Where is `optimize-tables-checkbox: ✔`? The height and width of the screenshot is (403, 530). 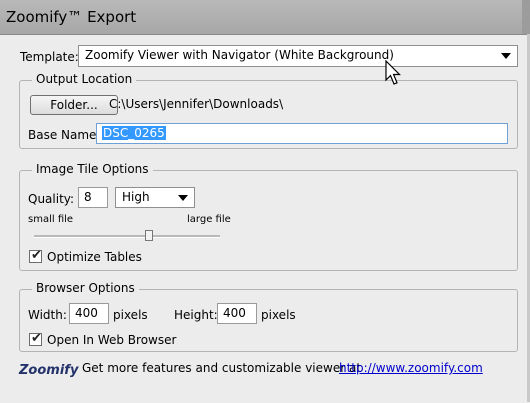
optimize-tables-checkbox: ✔ is located at coordinates (35, 255).